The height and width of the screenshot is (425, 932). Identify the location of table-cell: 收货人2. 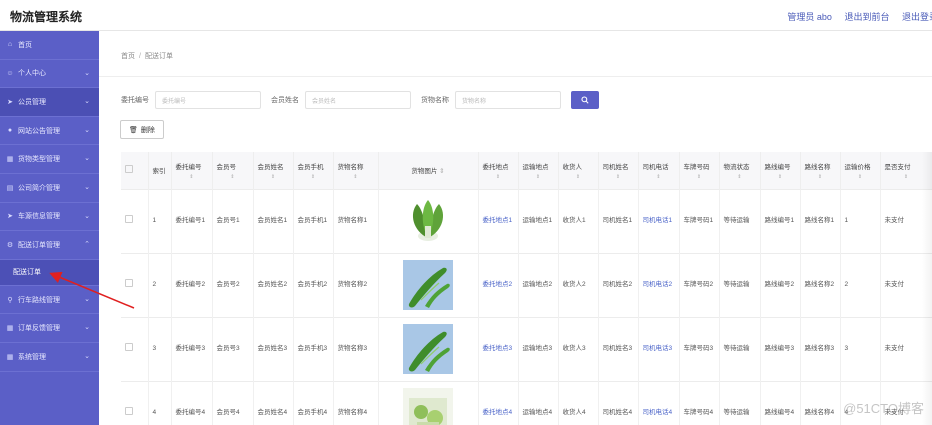
(578, 284).